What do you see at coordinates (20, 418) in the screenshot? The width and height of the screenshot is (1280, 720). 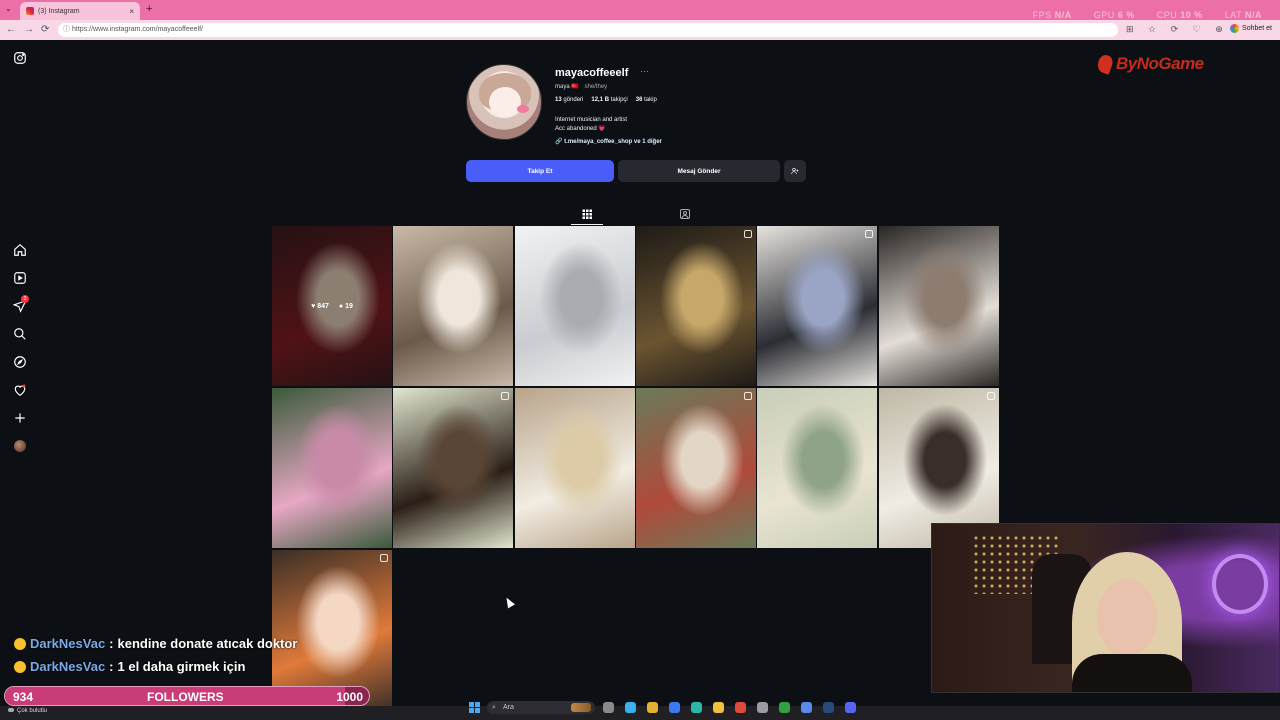 I see `create-icon` at bounding box center [20, 418].